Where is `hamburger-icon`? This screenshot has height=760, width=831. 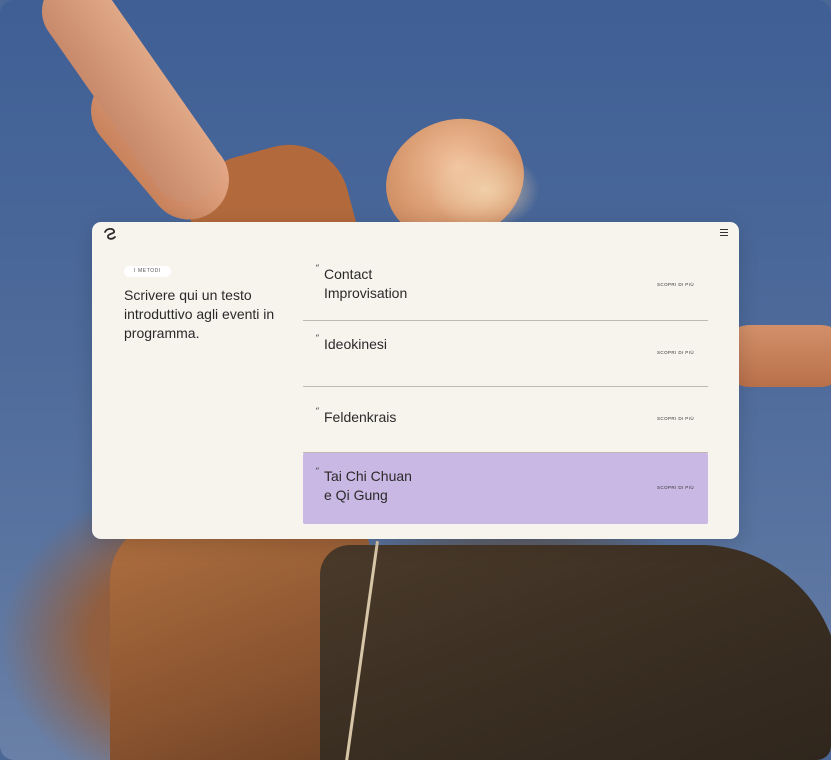 hamburger-icon is located at coordinates (724, 233).